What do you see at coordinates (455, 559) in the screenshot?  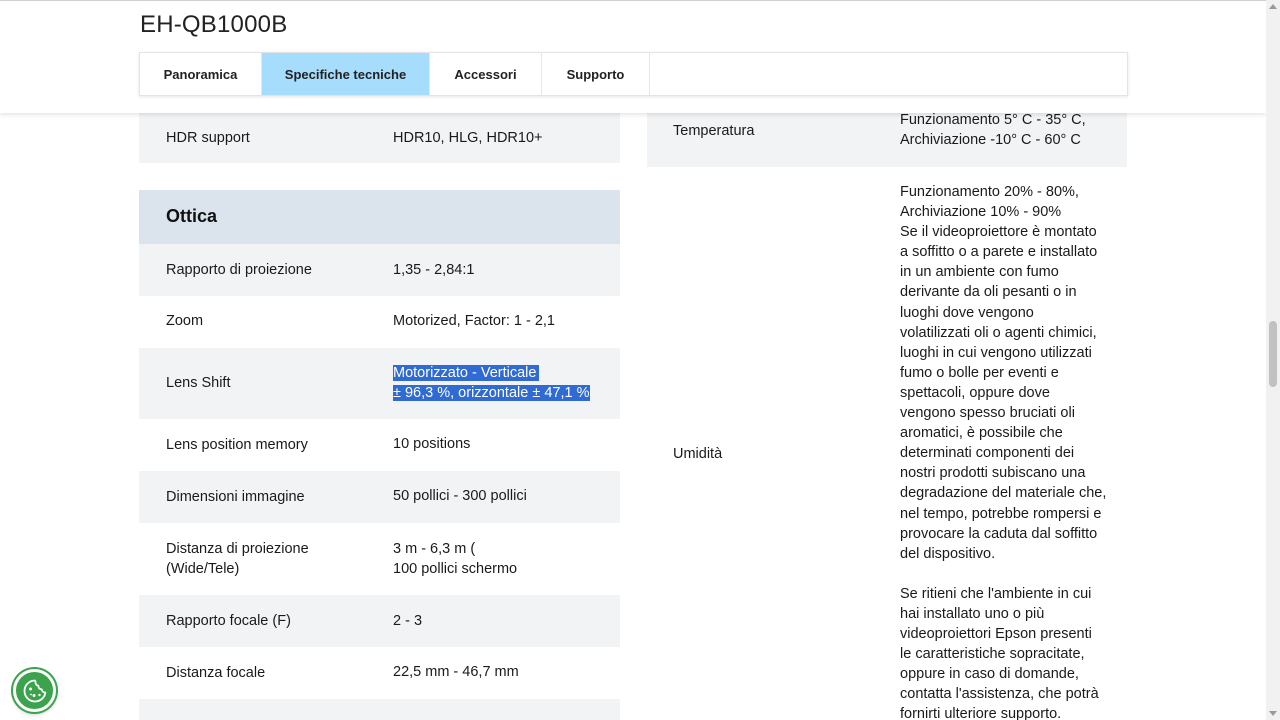 I see `spec-value: 3 m - 6,3 m ( 100 pollici schermo` at bounding box center [455, 559].